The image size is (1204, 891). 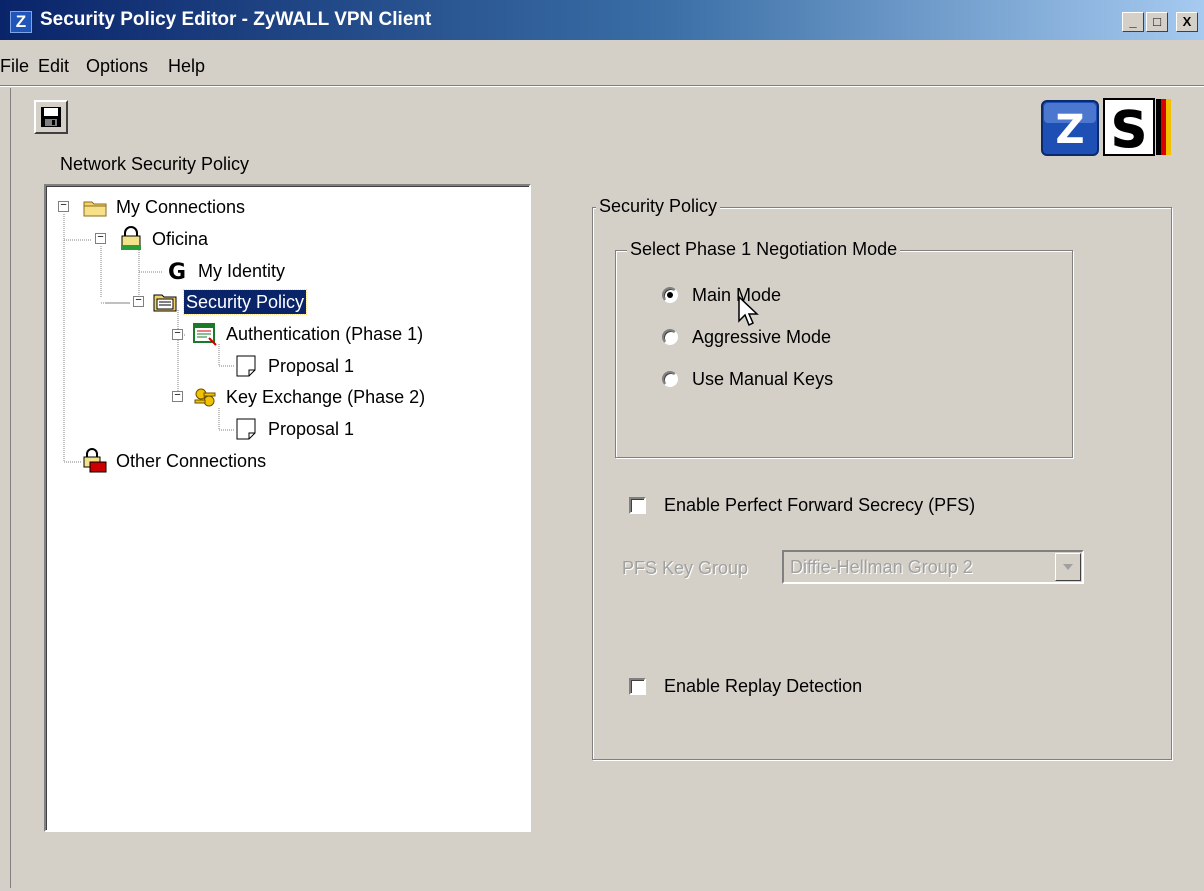 What do you see at coordinates (737, 295) in the screenshot?
I see `radio-label: Main Mode` at bounding box center [737, 295].